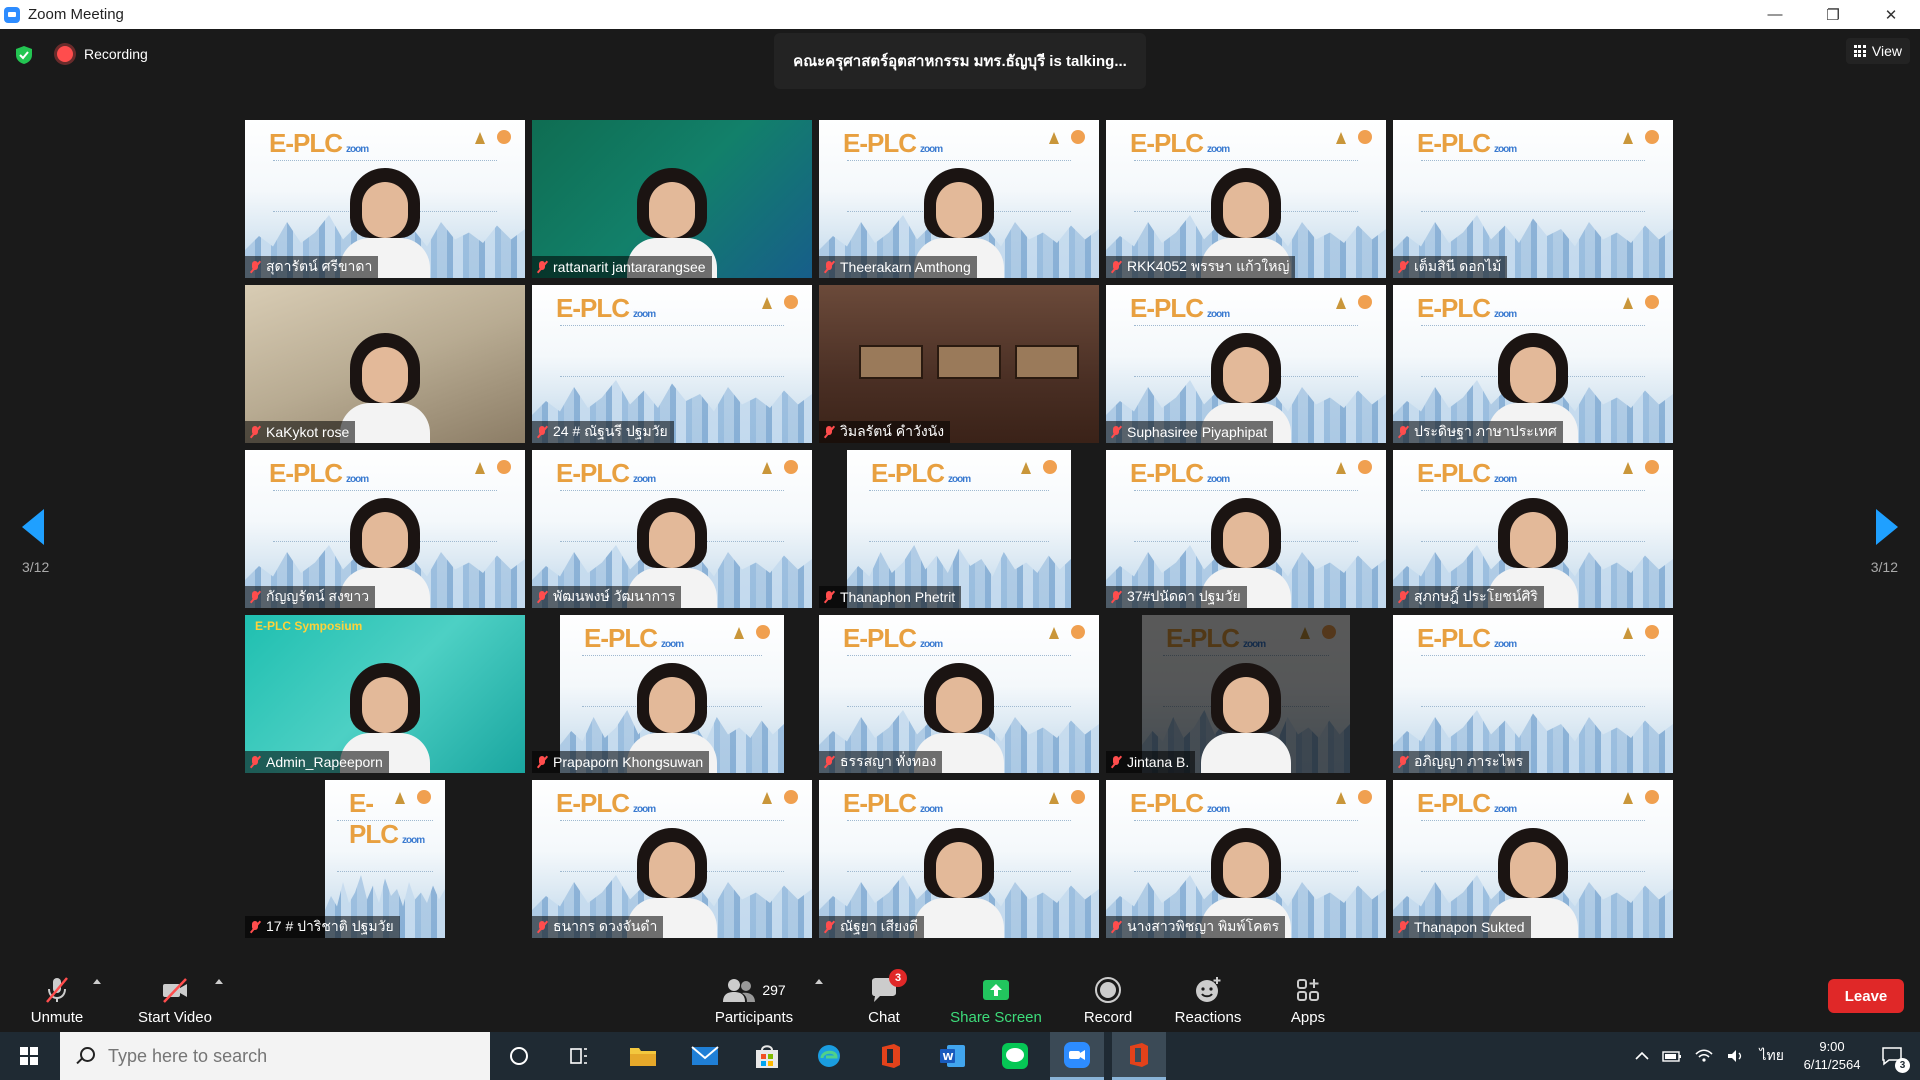  What do you see at coordinates (959, 694) in the screenshot?
I see `video-tile: E-PLC zoom ธรรสญา ทั่งทอง` at bounding box center [959, 694].